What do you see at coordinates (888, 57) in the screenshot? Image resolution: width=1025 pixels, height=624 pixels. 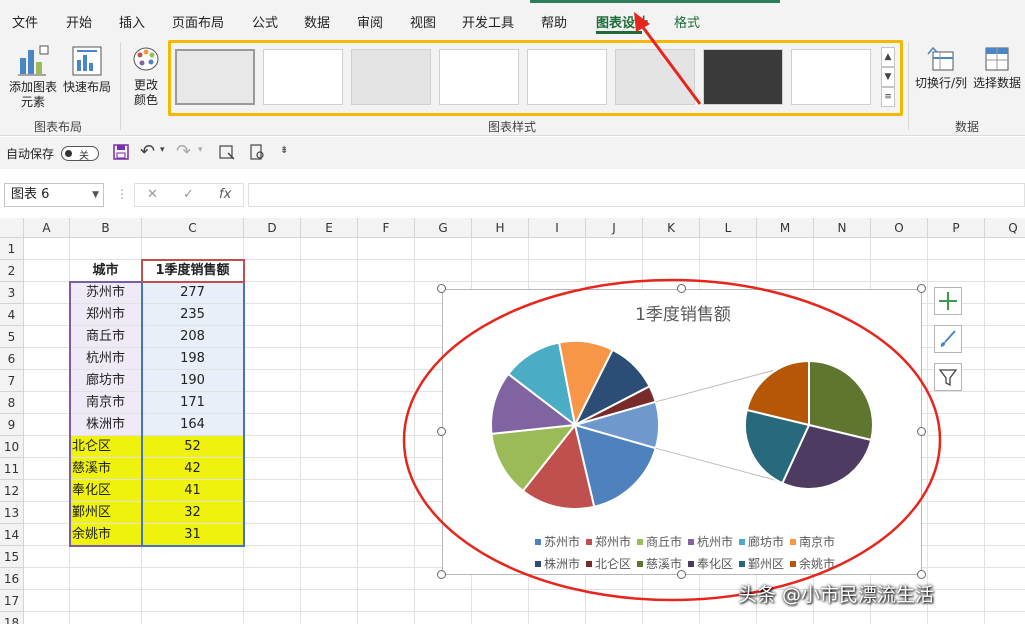 I see `gallery-scroll-up-icon: ▲` at bounding box center [888, 57].